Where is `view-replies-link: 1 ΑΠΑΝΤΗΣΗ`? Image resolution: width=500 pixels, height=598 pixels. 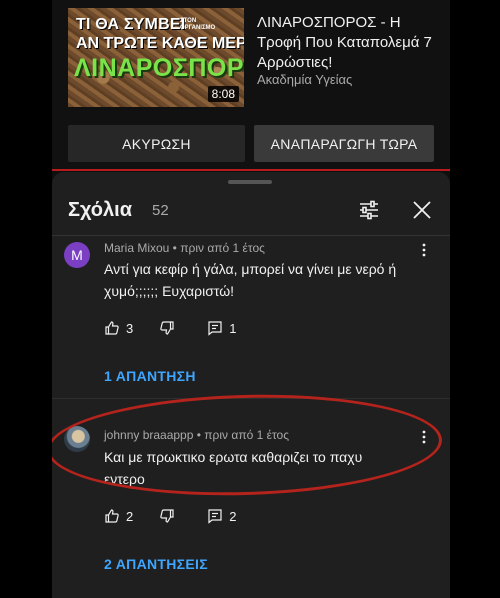 view-replies-link: 1 ΑΠΑΝΤΗΣΗ is located at coordinates (150, 376).